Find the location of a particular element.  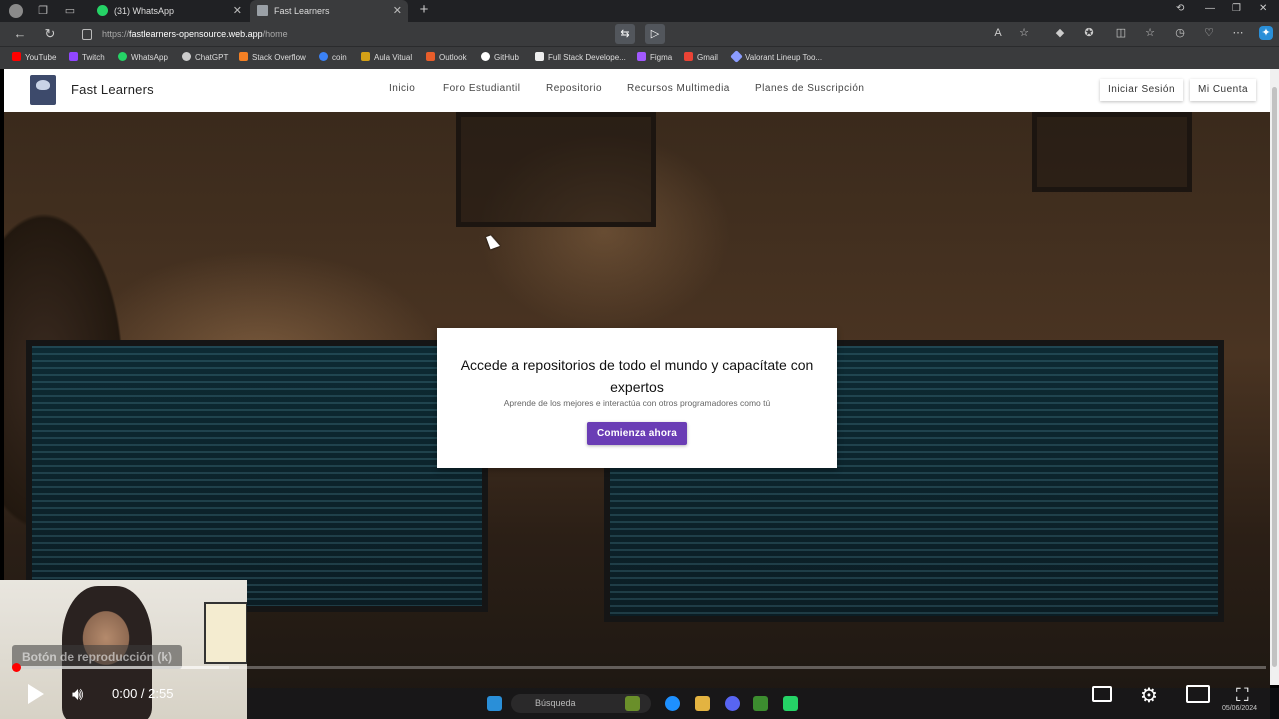

bookmark-label: coin is located at coordinates (339, 57).